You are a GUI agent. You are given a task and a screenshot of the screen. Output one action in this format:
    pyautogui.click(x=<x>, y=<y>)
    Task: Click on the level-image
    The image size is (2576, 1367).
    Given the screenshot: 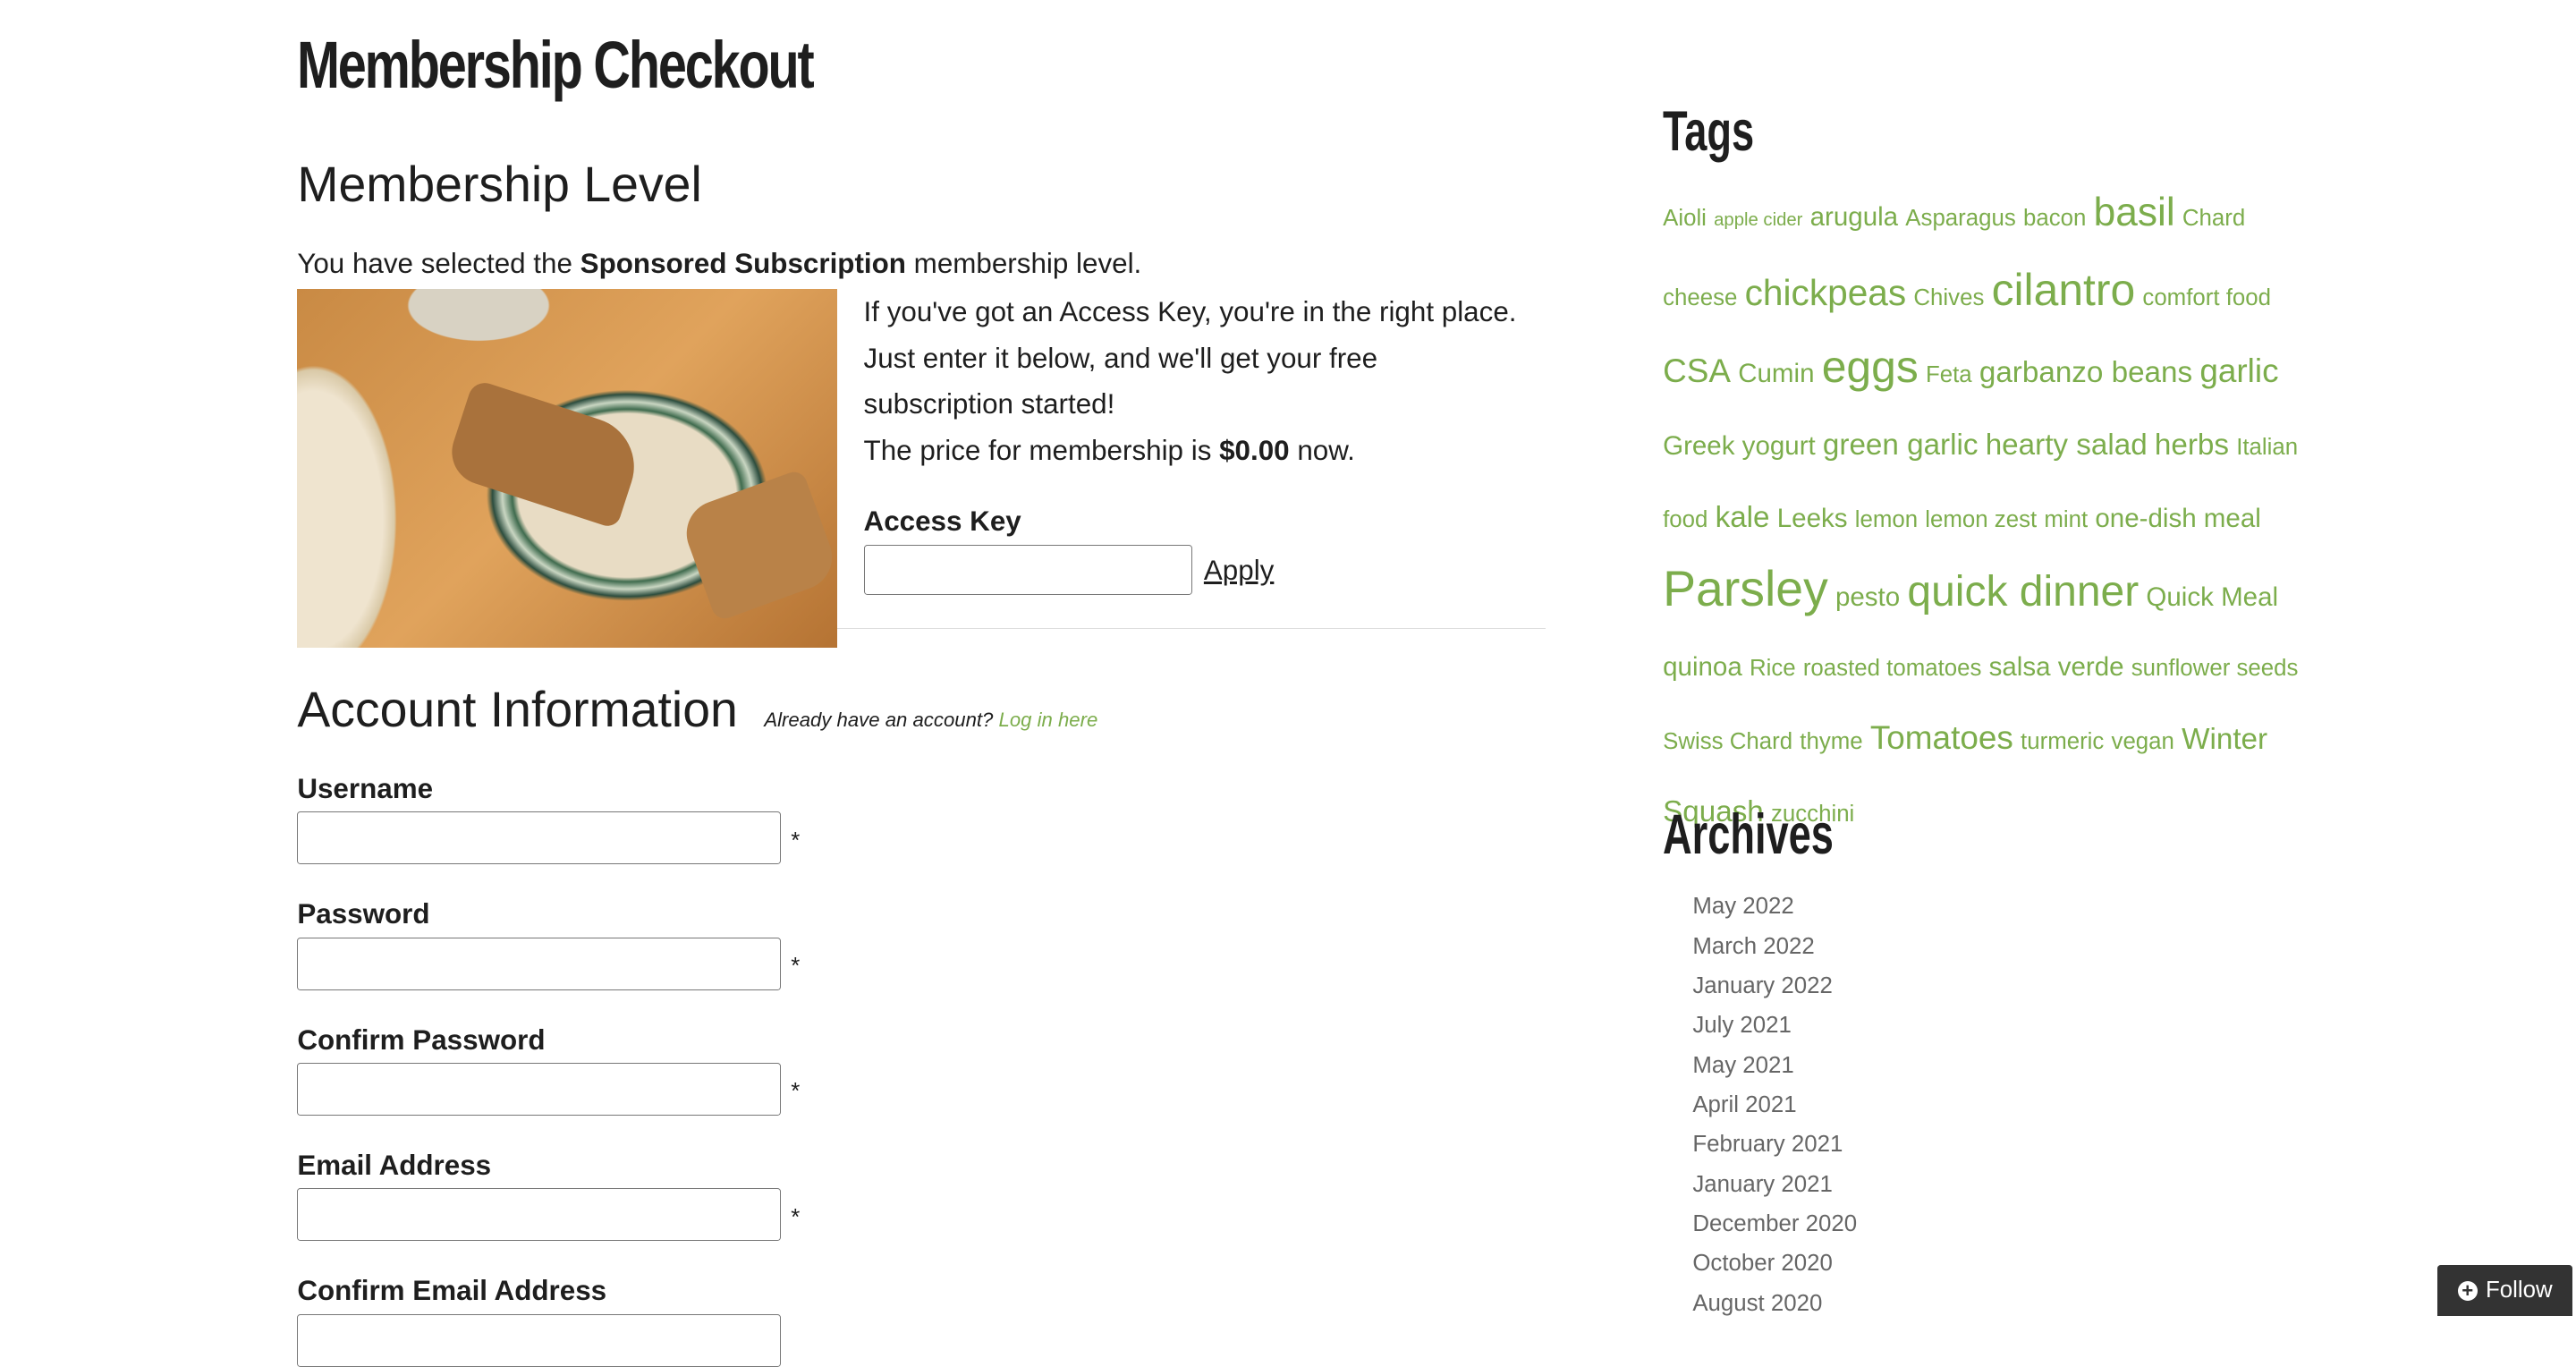 What is the action you would take?
    pyautogui.click(x=567, y=468)
    